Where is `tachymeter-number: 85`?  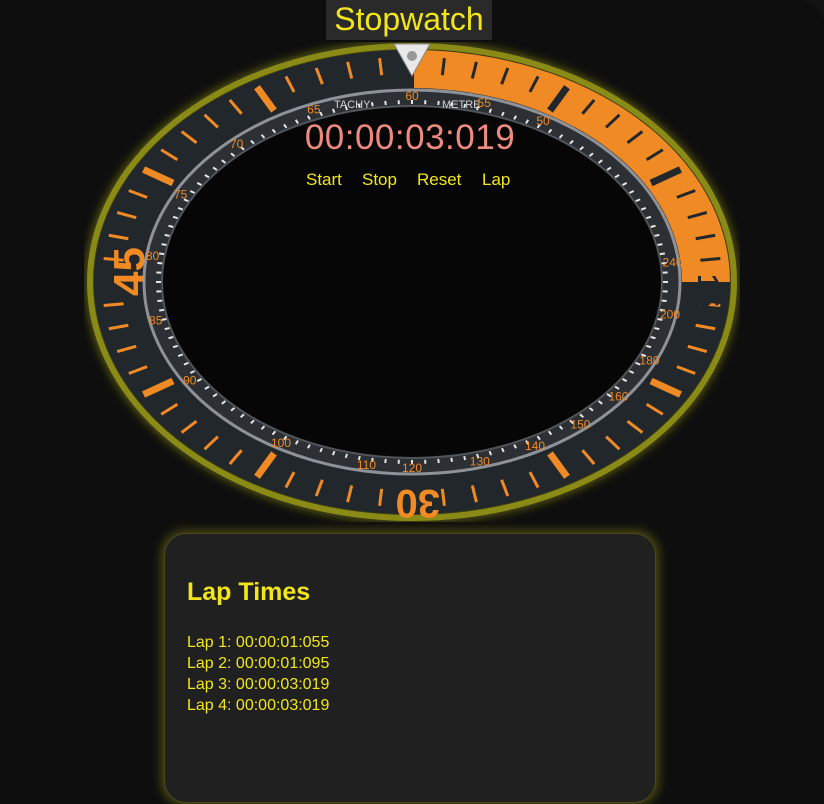
tachymeter-number: 85 is located at coordinates (156, 321).